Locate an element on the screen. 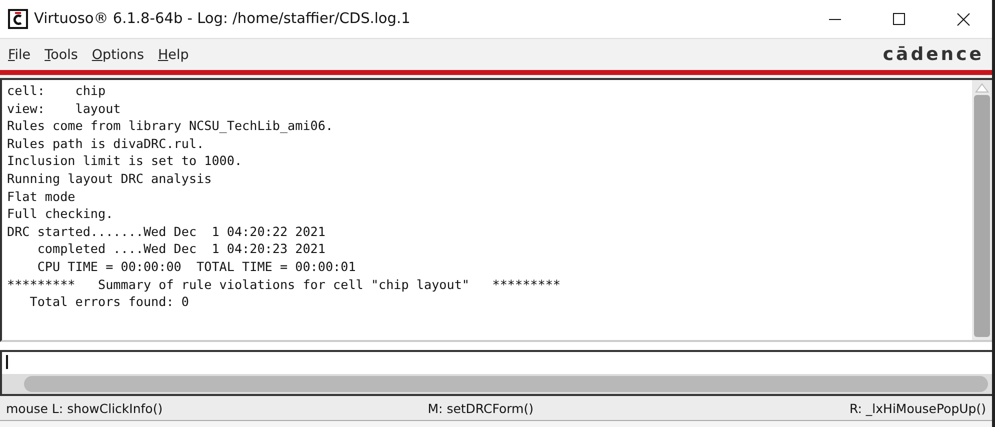  log-line: completed ....Wed Dec 1 04:20:23 2021 is located at coordinates (181, 249).